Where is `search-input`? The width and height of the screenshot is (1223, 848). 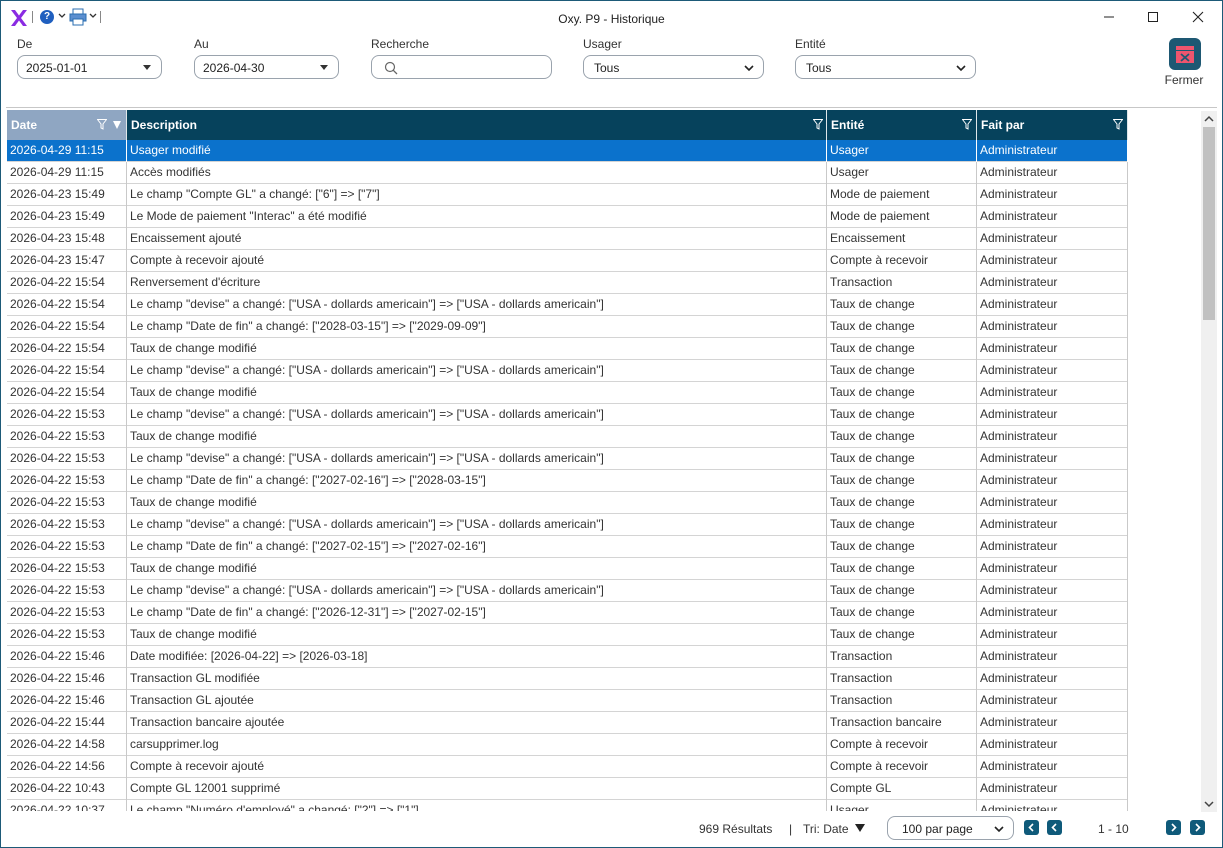
search-input is located at coordinates (474, 67).